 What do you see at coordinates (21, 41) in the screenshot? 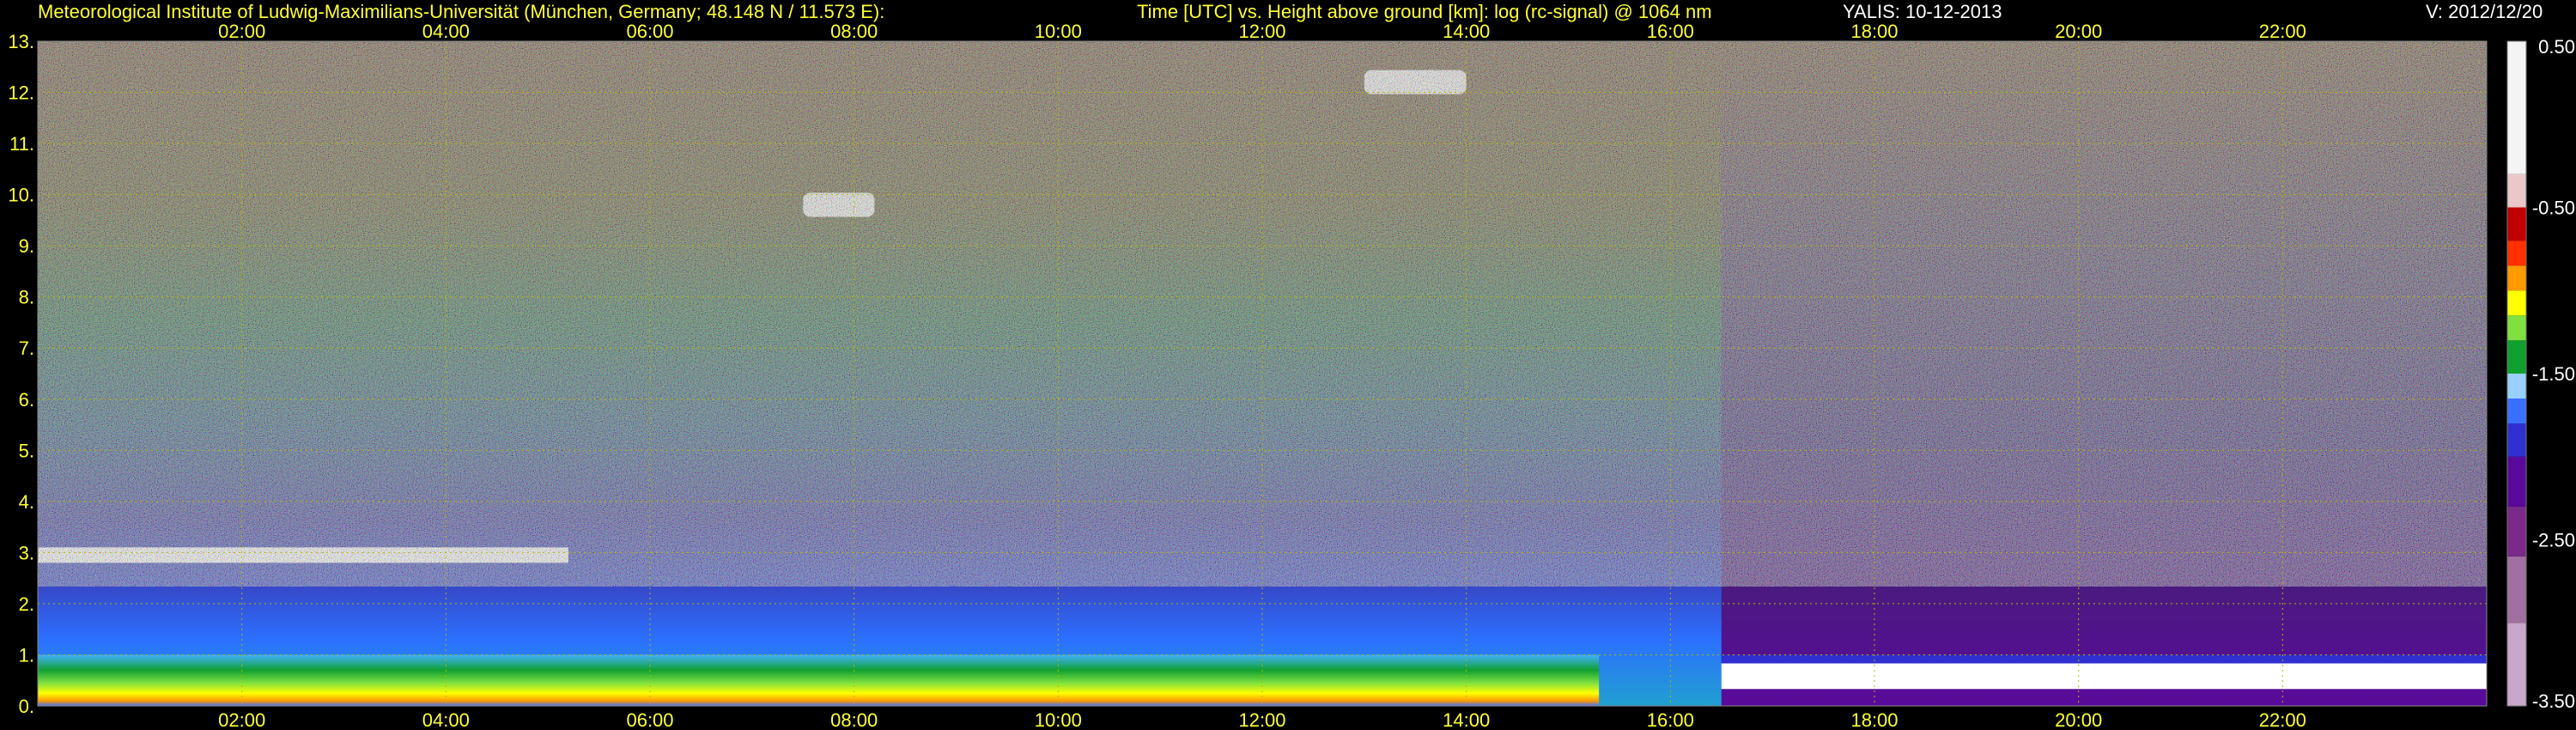
I see `y-tick-label: 13.` at bounding box center [21, 41].